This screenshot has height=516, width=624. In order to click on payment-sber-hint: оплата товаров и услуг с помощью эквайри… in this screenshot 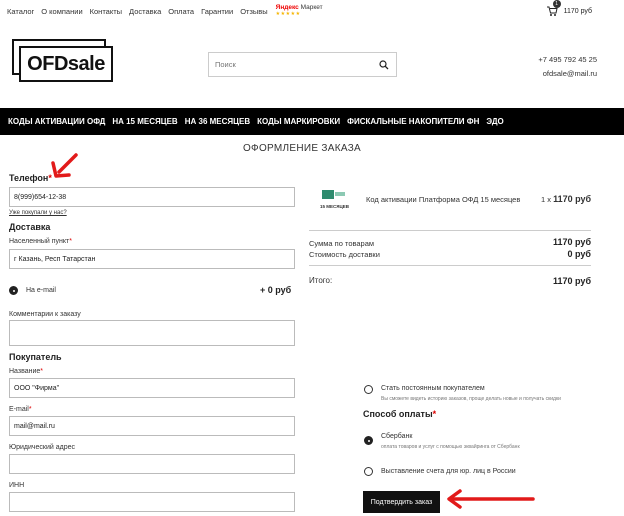, I will do `click(450, 447)`.